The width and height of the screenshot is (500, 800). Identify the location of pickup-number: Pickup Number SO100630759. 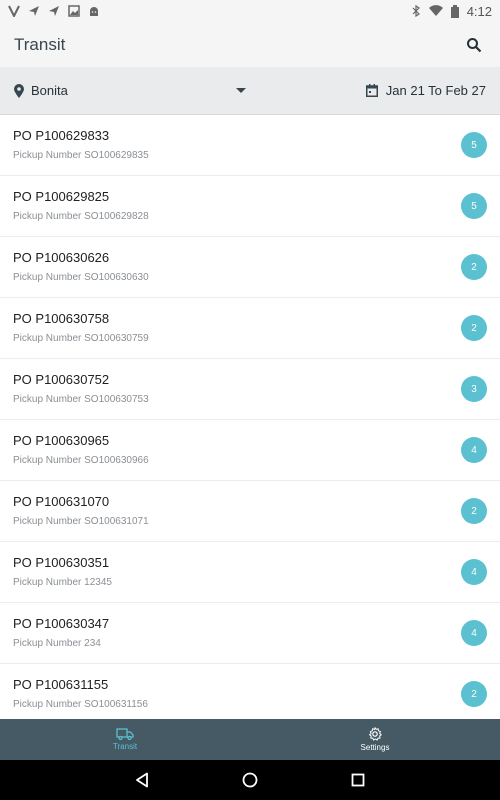
(81, 338).